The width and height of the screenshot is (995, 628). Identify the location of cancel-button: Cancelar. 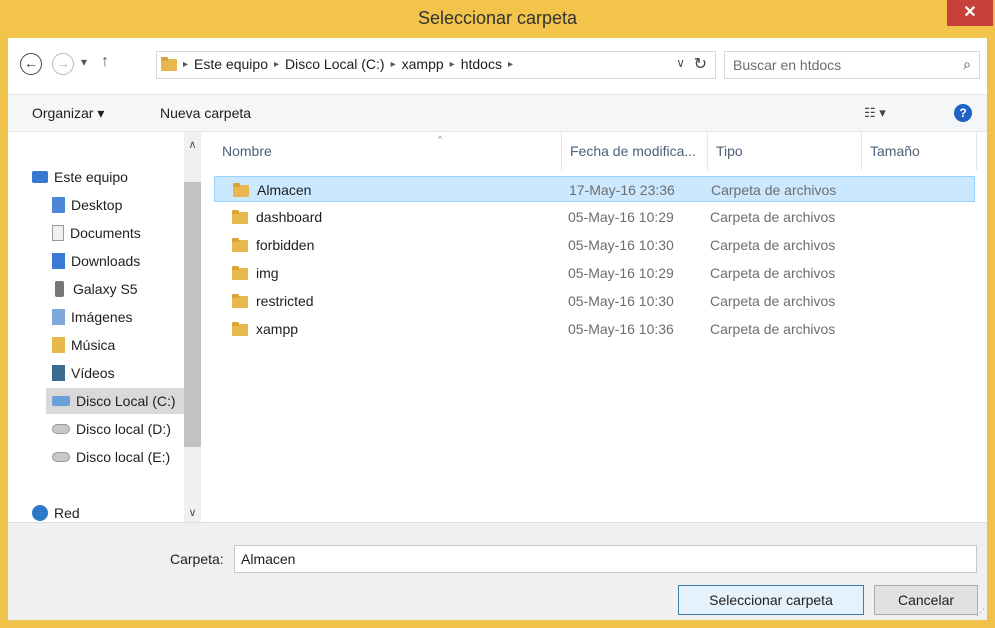
(926, 600).